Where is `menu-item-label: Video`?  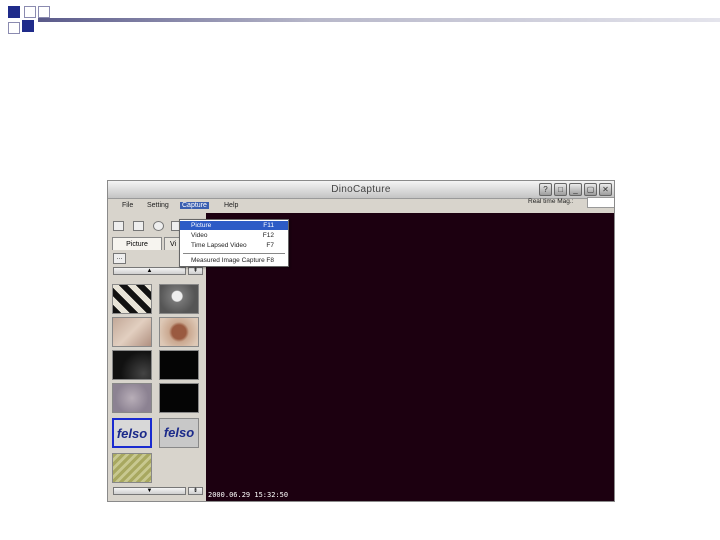
menu-item-label: Video is located at coordinates (199, 235).